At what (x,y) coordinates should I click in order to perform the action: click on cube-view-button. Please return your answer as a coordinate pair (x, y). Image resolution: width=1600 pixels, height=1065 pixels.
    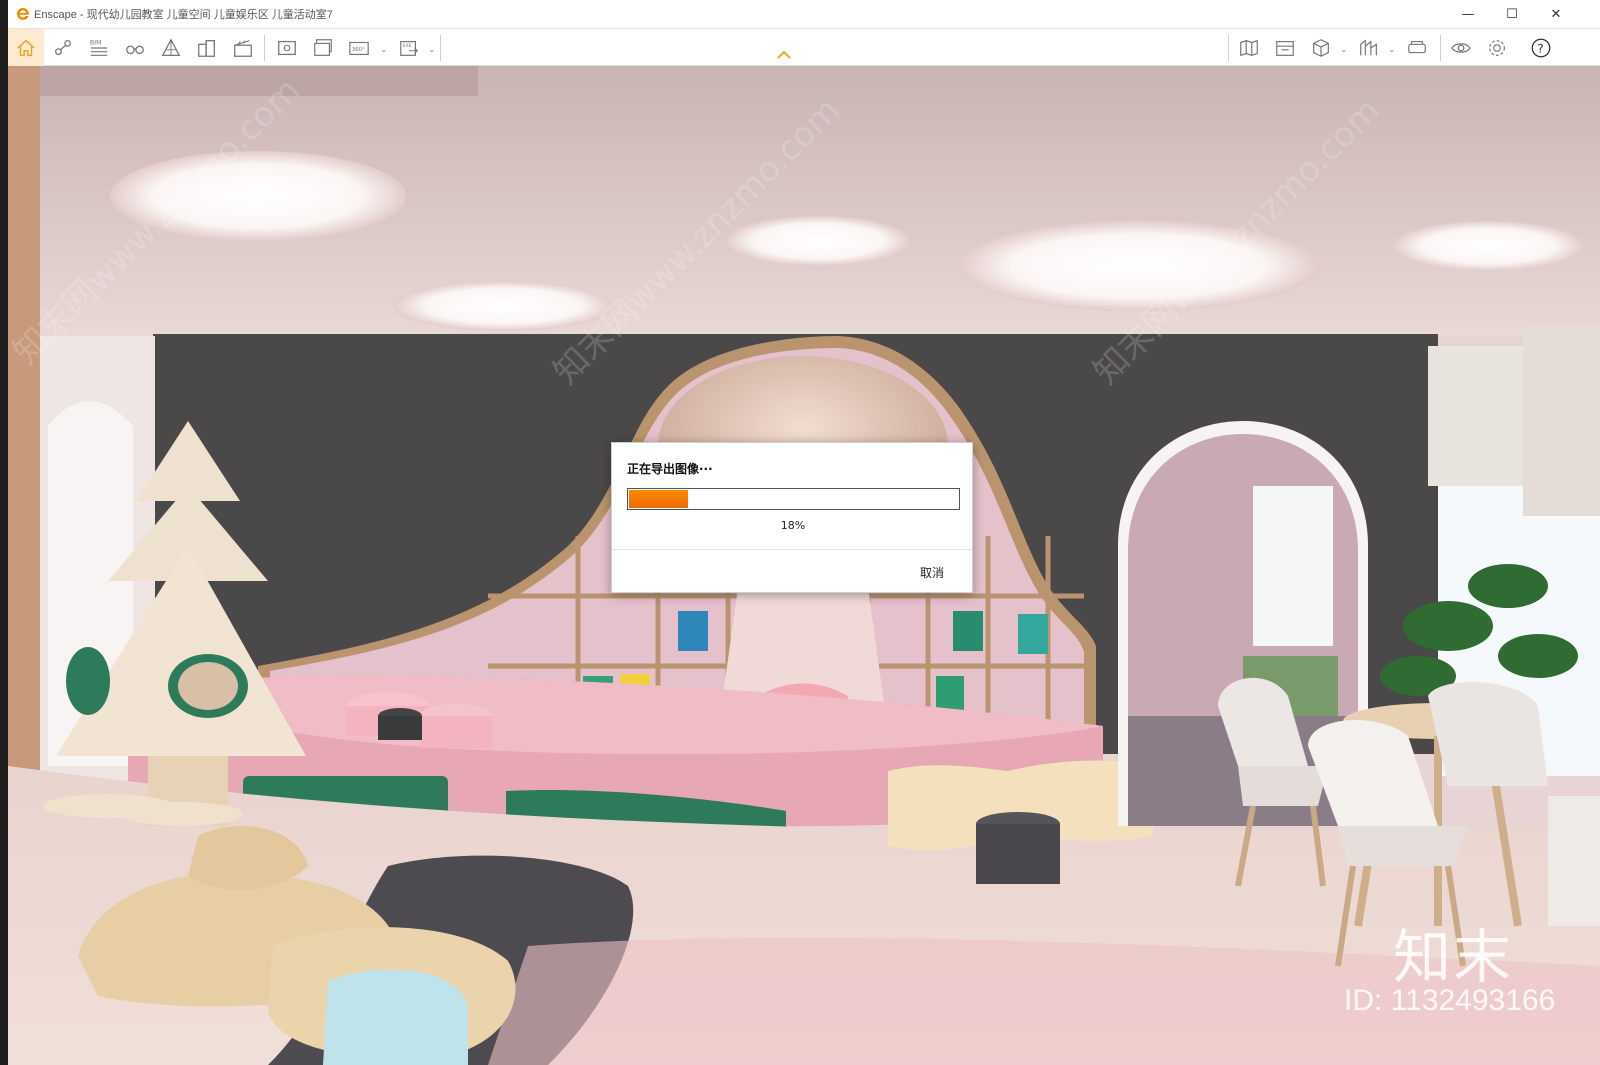
    Looking at the image, I should click on (1321, 48).